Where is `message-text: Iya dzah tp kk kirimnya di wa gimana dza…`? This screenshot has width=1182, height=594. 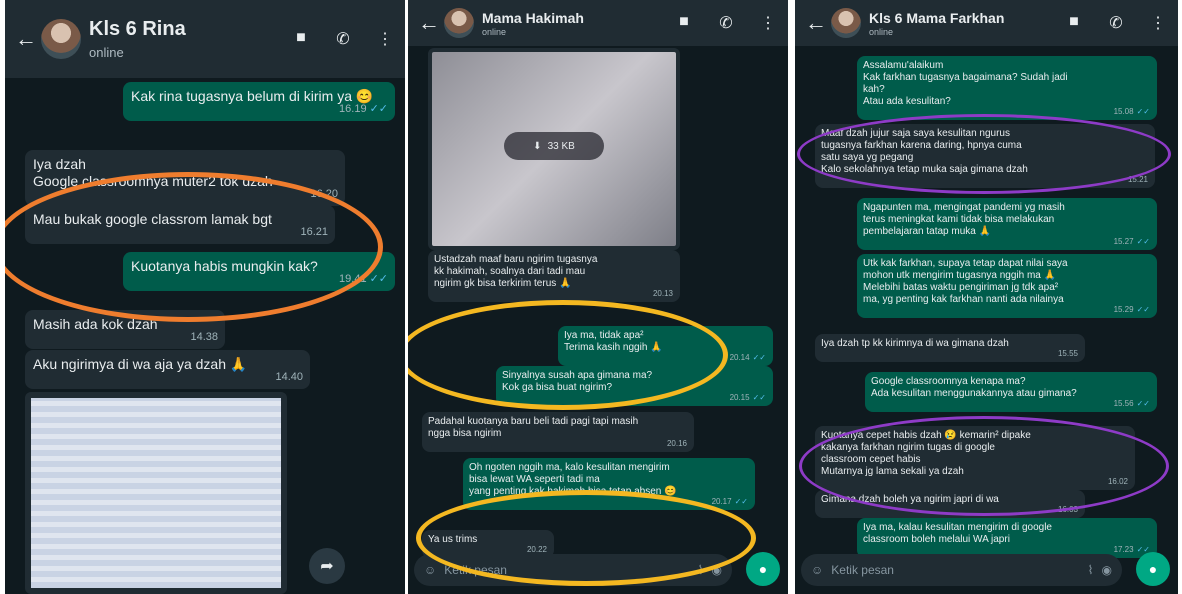 message-text: Iya dzah tp kk kirimnya di wa gimana dza… is located at coordinates (915, 343).